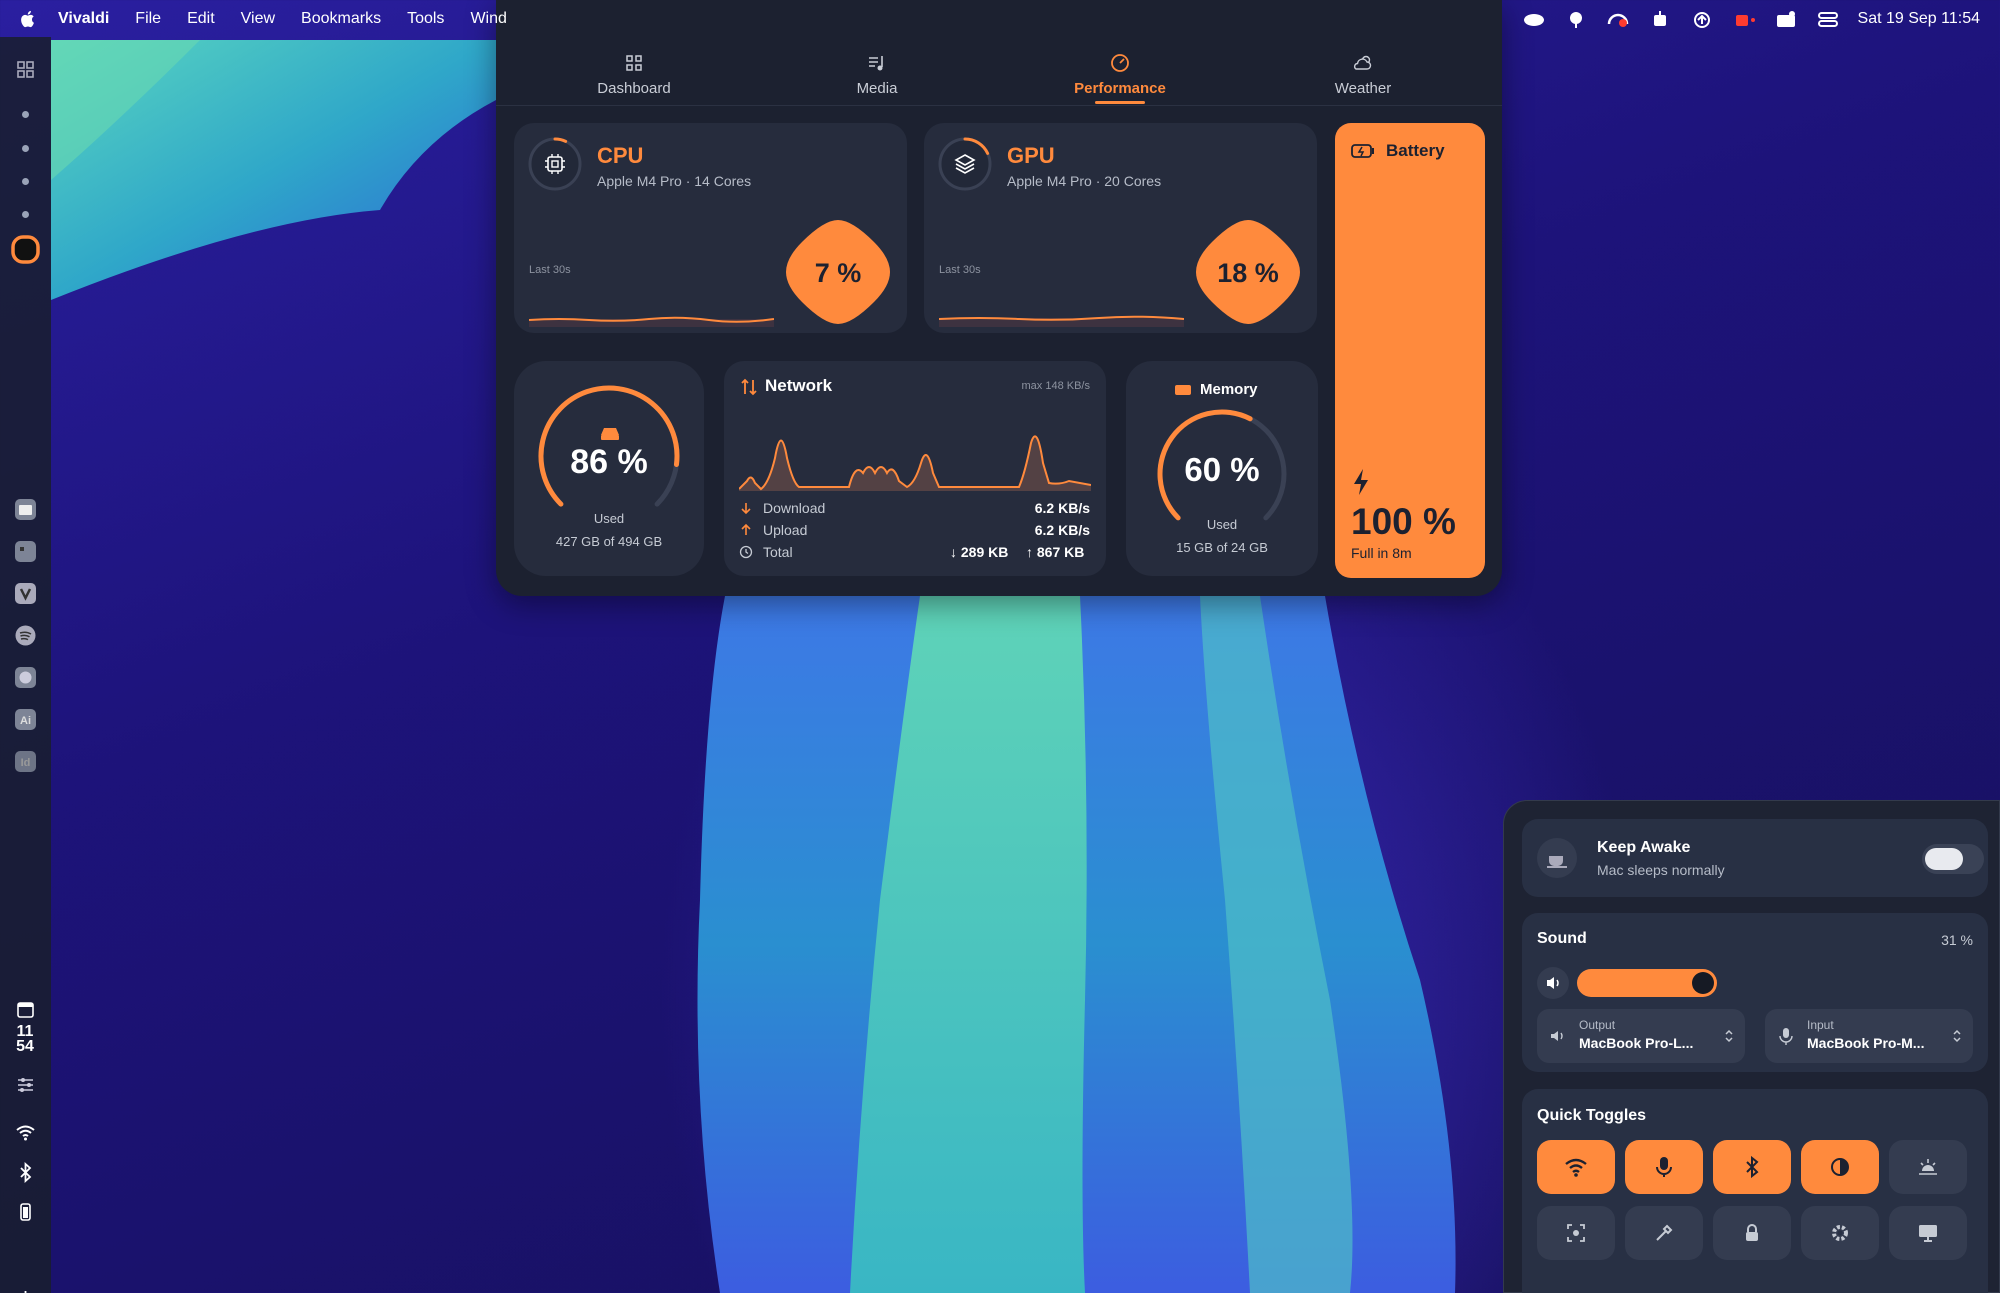  Describe the element at coordinates (746, 529) in the screenshot. I see `upload-arrow-icon` at that location.